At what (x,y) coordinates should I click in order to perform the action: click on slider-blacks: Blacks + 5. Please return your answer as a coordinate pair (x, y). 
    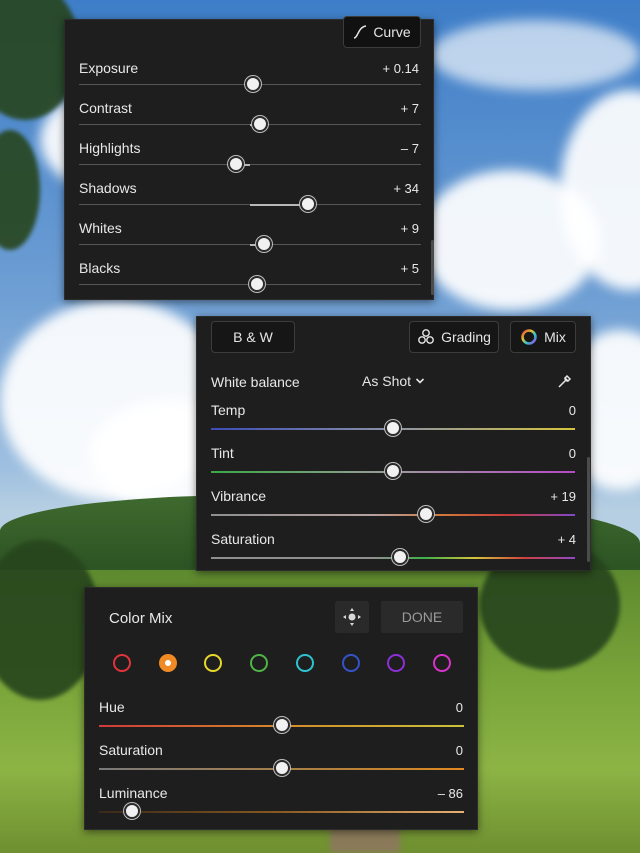
    Looking at the image, I should click on (249, 280).